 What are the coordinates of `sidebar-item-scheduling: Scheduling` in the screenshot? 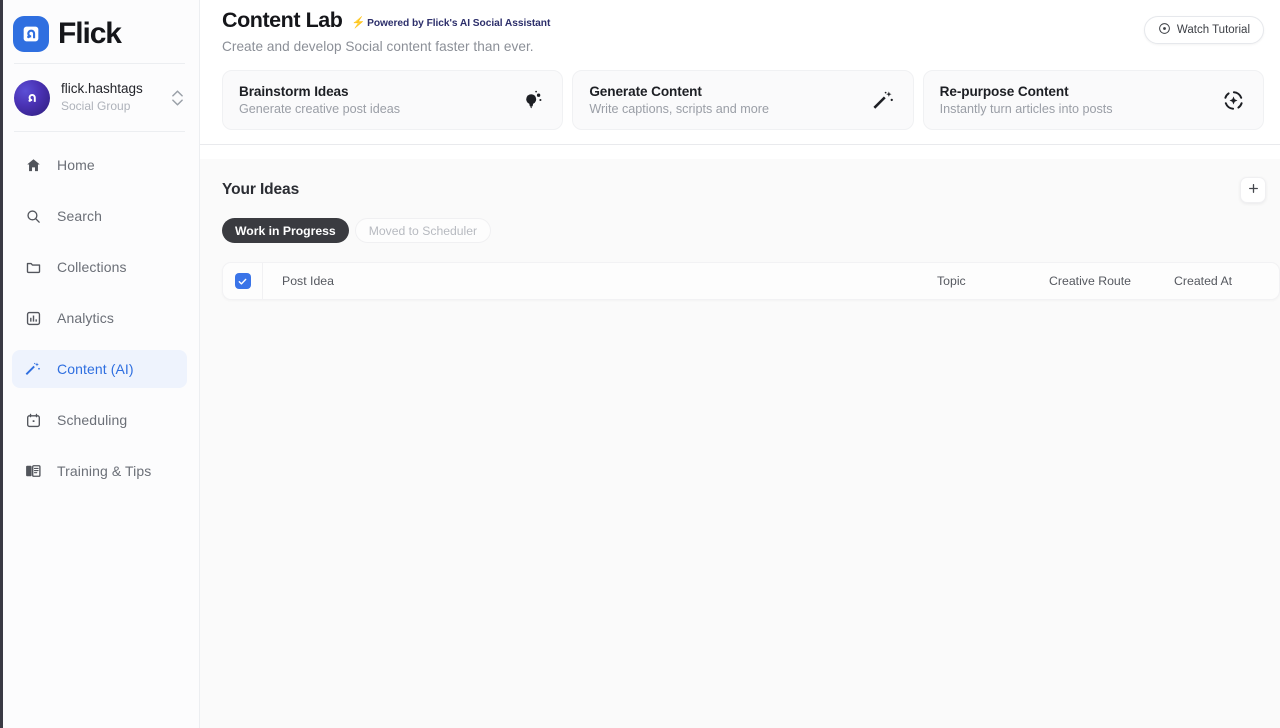 It's located at (99, 420).